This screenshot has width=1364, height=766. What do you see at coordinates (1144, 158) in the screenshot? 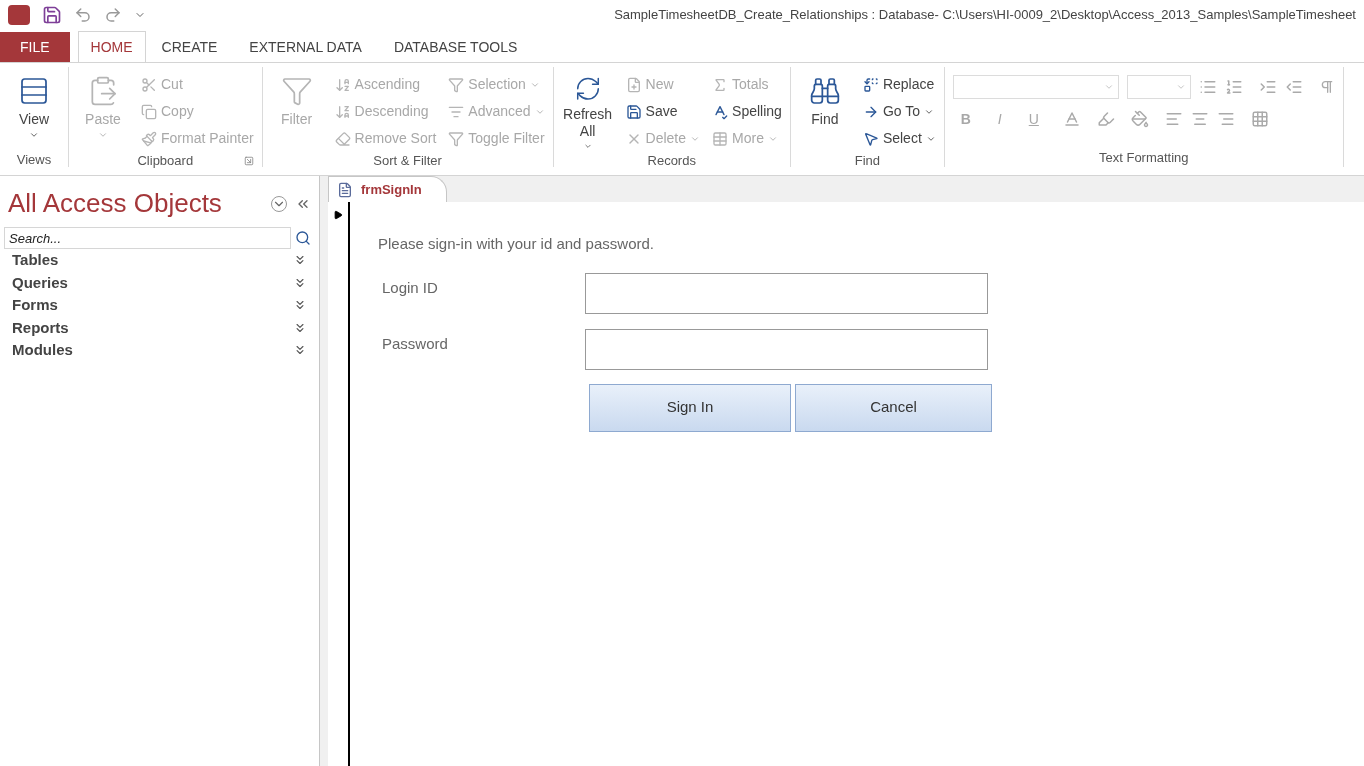
I see `group-label: Text Formatting` at bounding box center [1144, 158].